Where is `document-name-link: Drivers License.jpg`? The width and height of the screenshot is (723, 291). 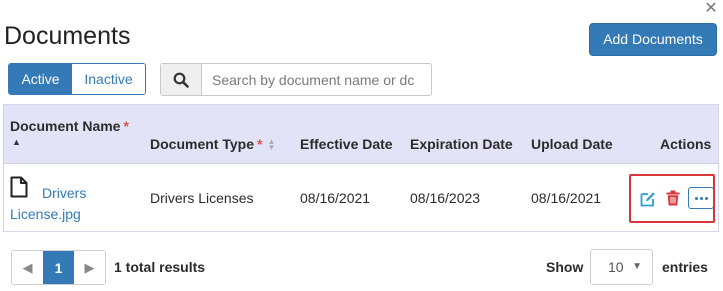
document-name-link: Drivers License.jpg is located at coordinates (65, 204).